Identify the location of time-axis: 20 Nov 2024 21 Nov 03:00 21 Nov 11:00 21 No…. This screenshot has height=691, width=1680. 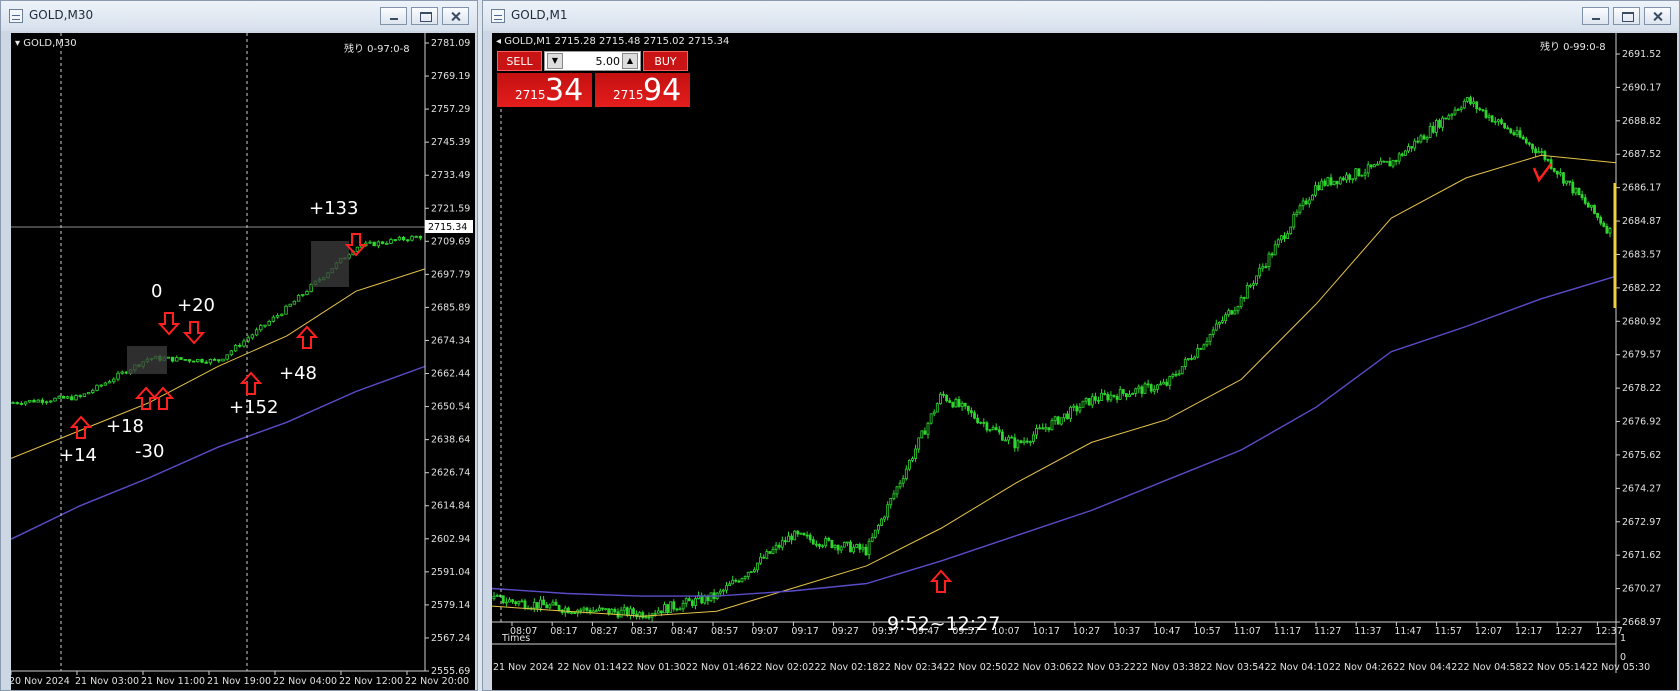
(240, 679).